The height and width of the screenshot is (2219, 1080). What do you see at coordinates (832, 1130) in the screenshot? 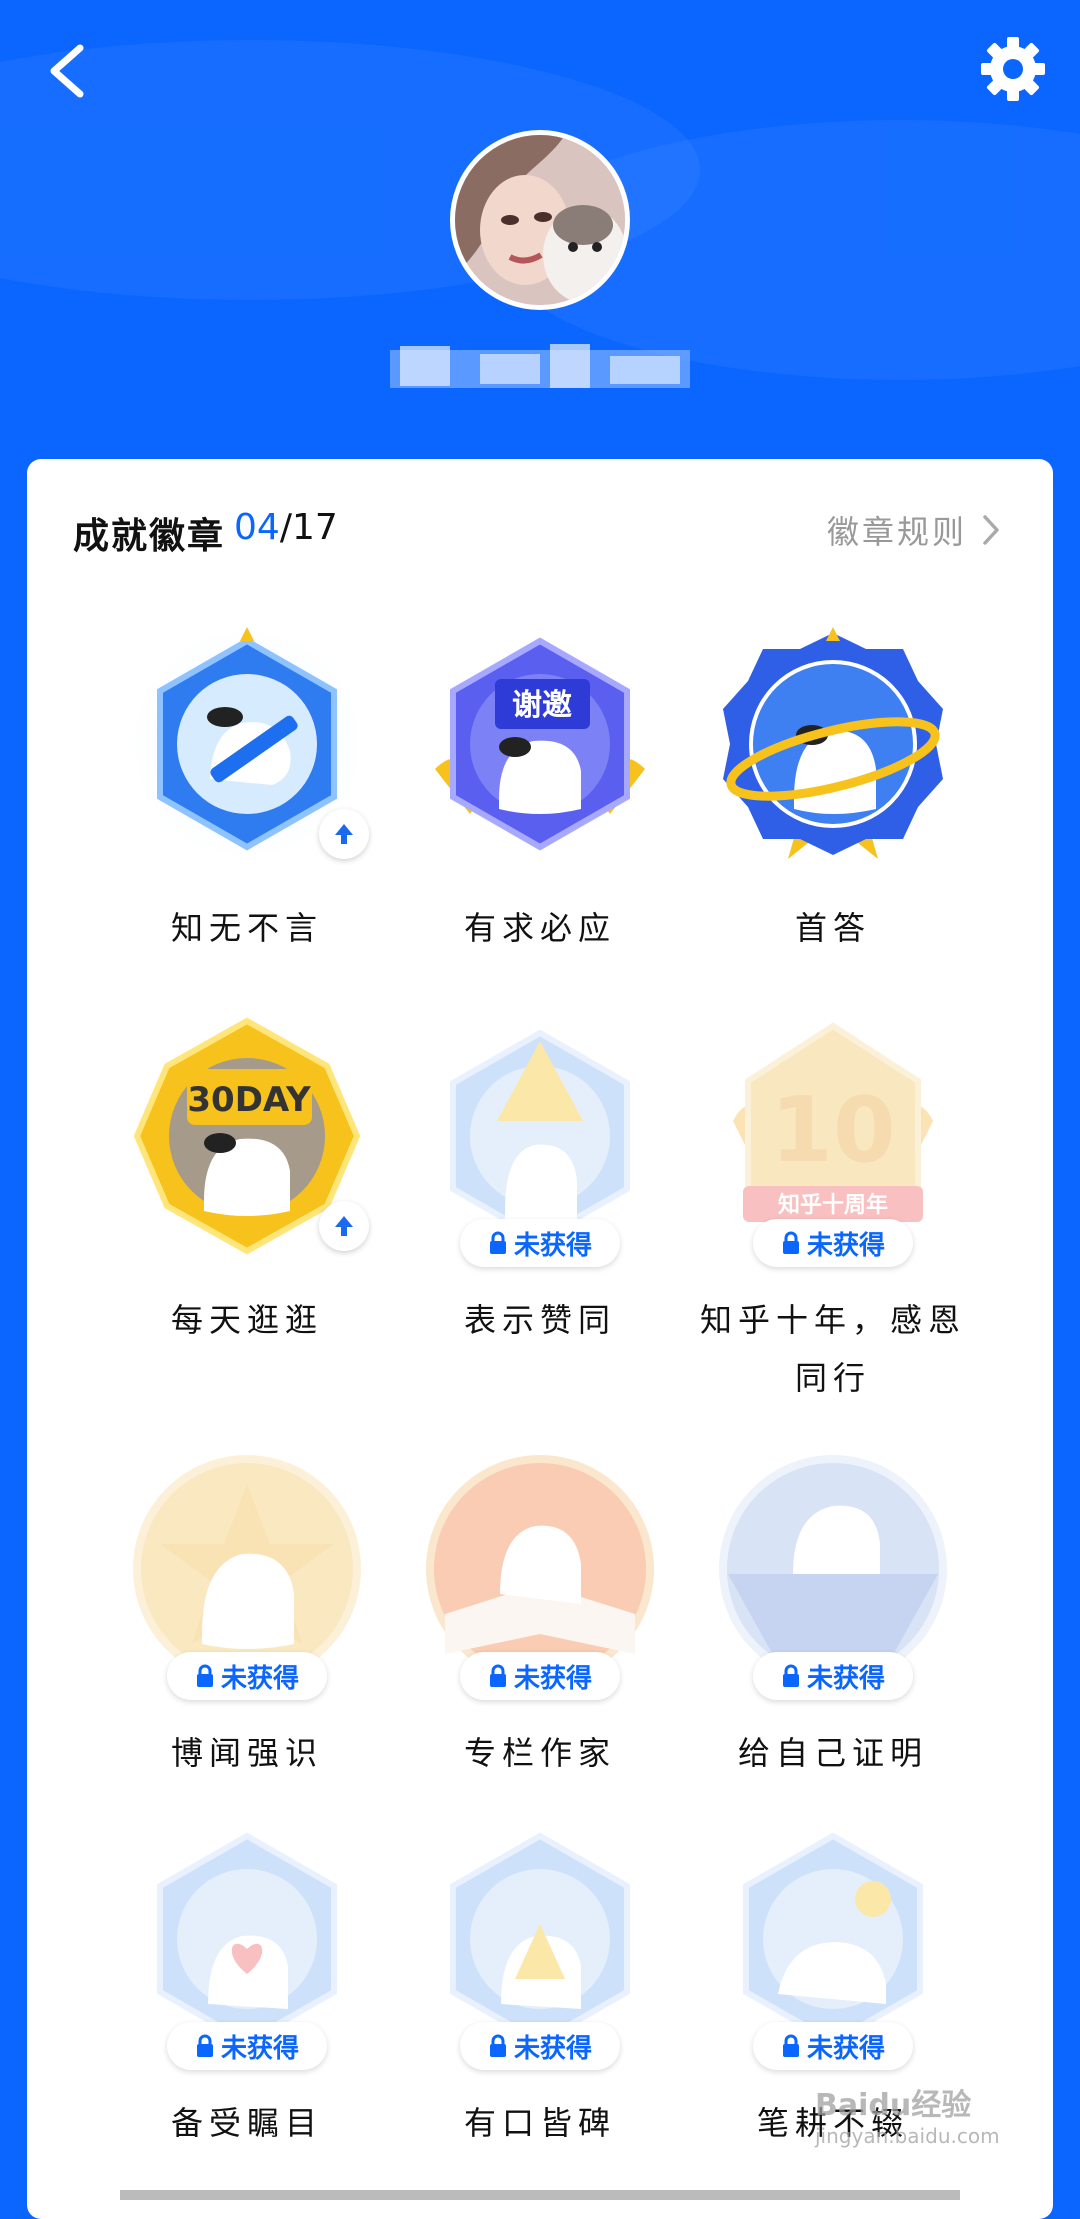
I see `svg-text: 10` at bounding box center [832, 1130].